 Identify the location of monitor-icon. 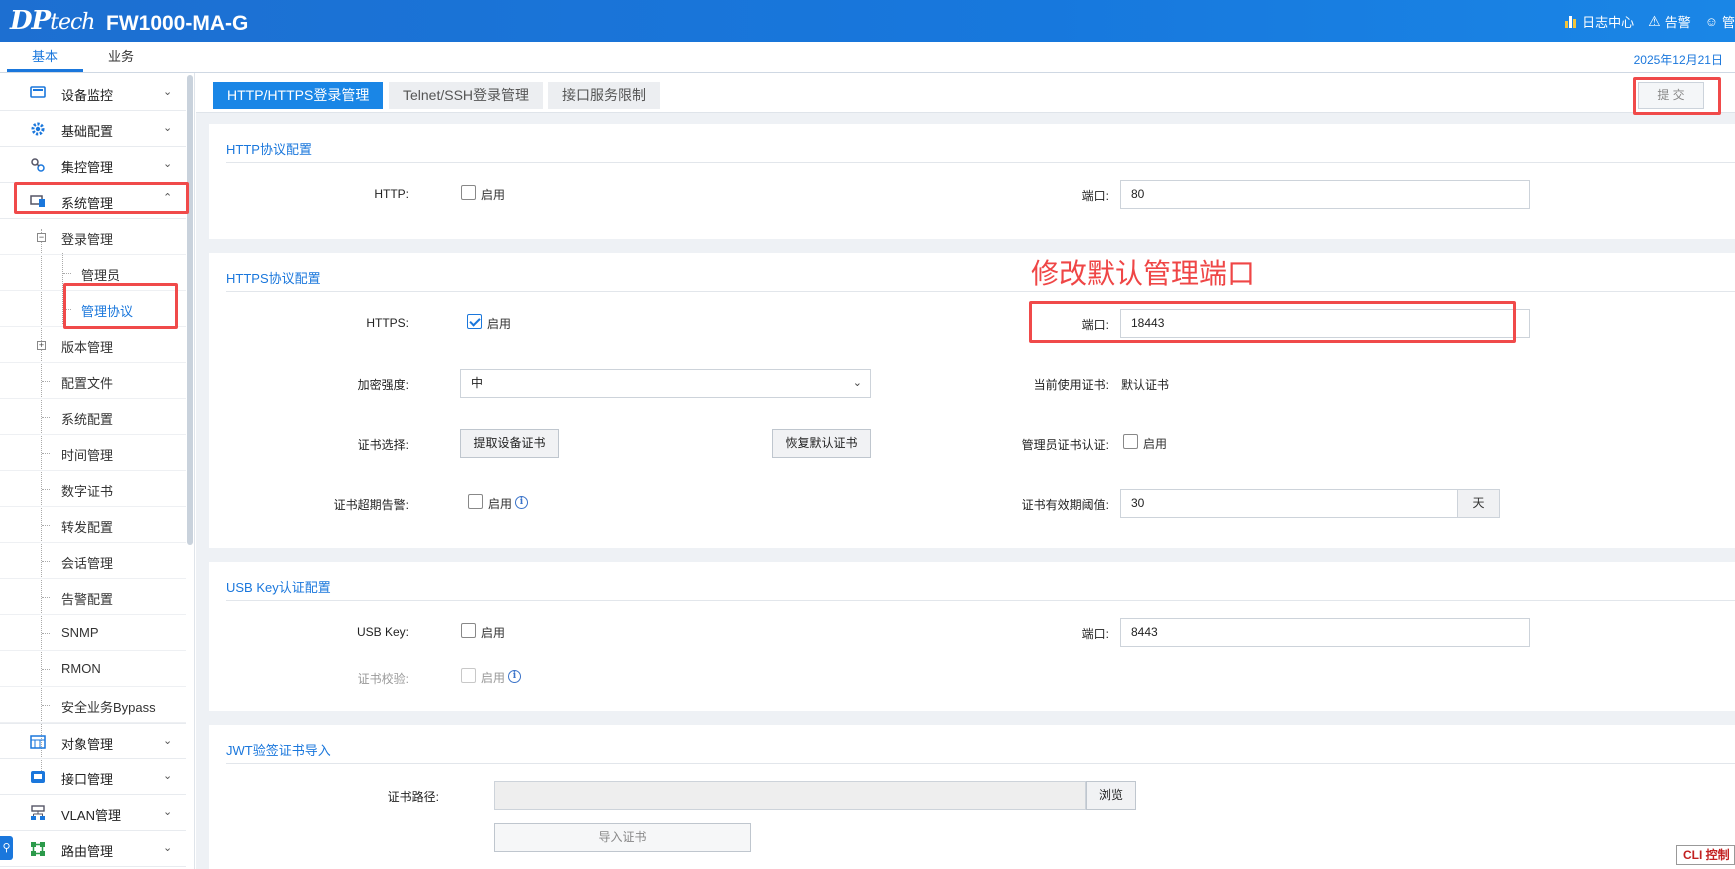
(38, 92).